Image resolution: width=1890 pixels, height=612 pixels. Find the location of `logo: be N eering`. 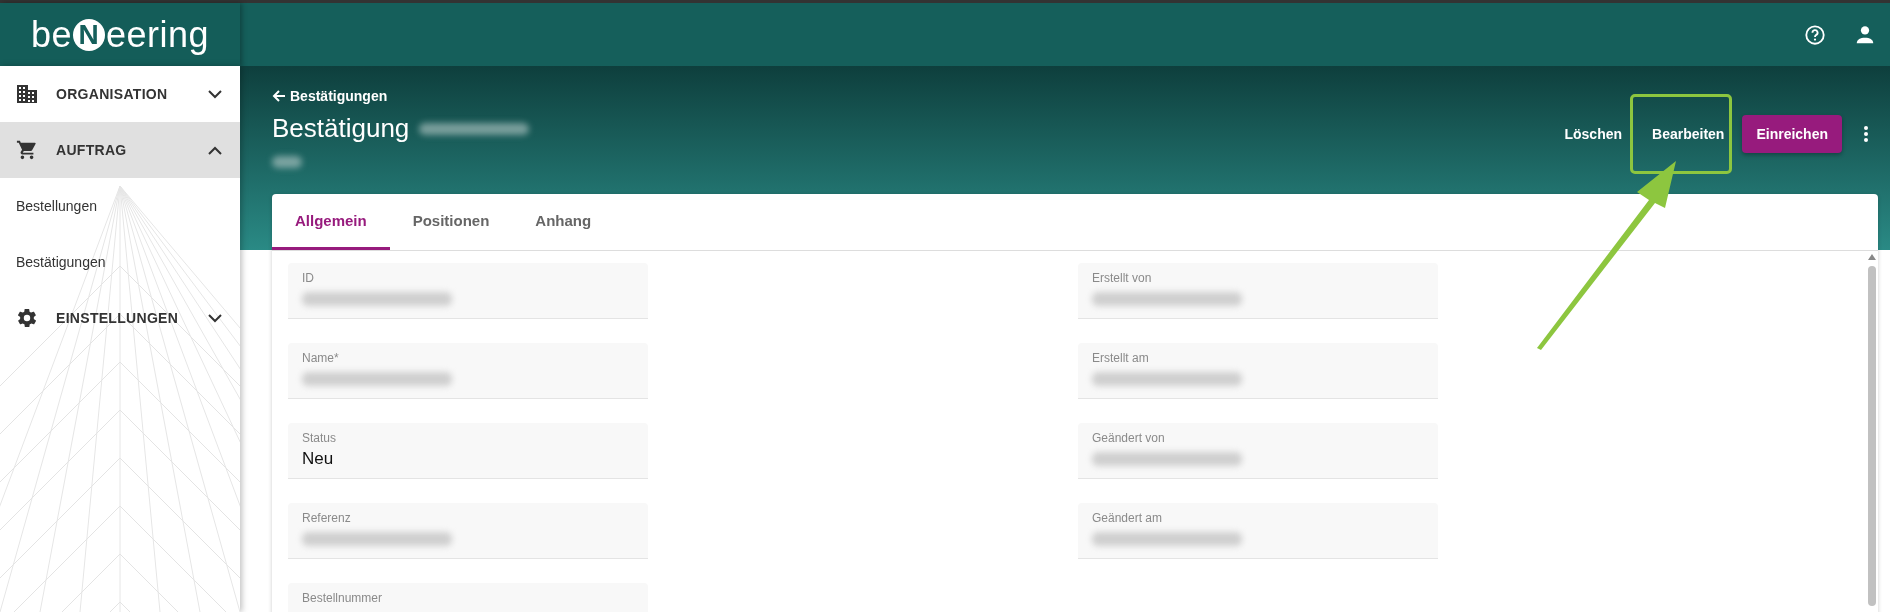

logo: be N eering is located at coordinates (120, 34).